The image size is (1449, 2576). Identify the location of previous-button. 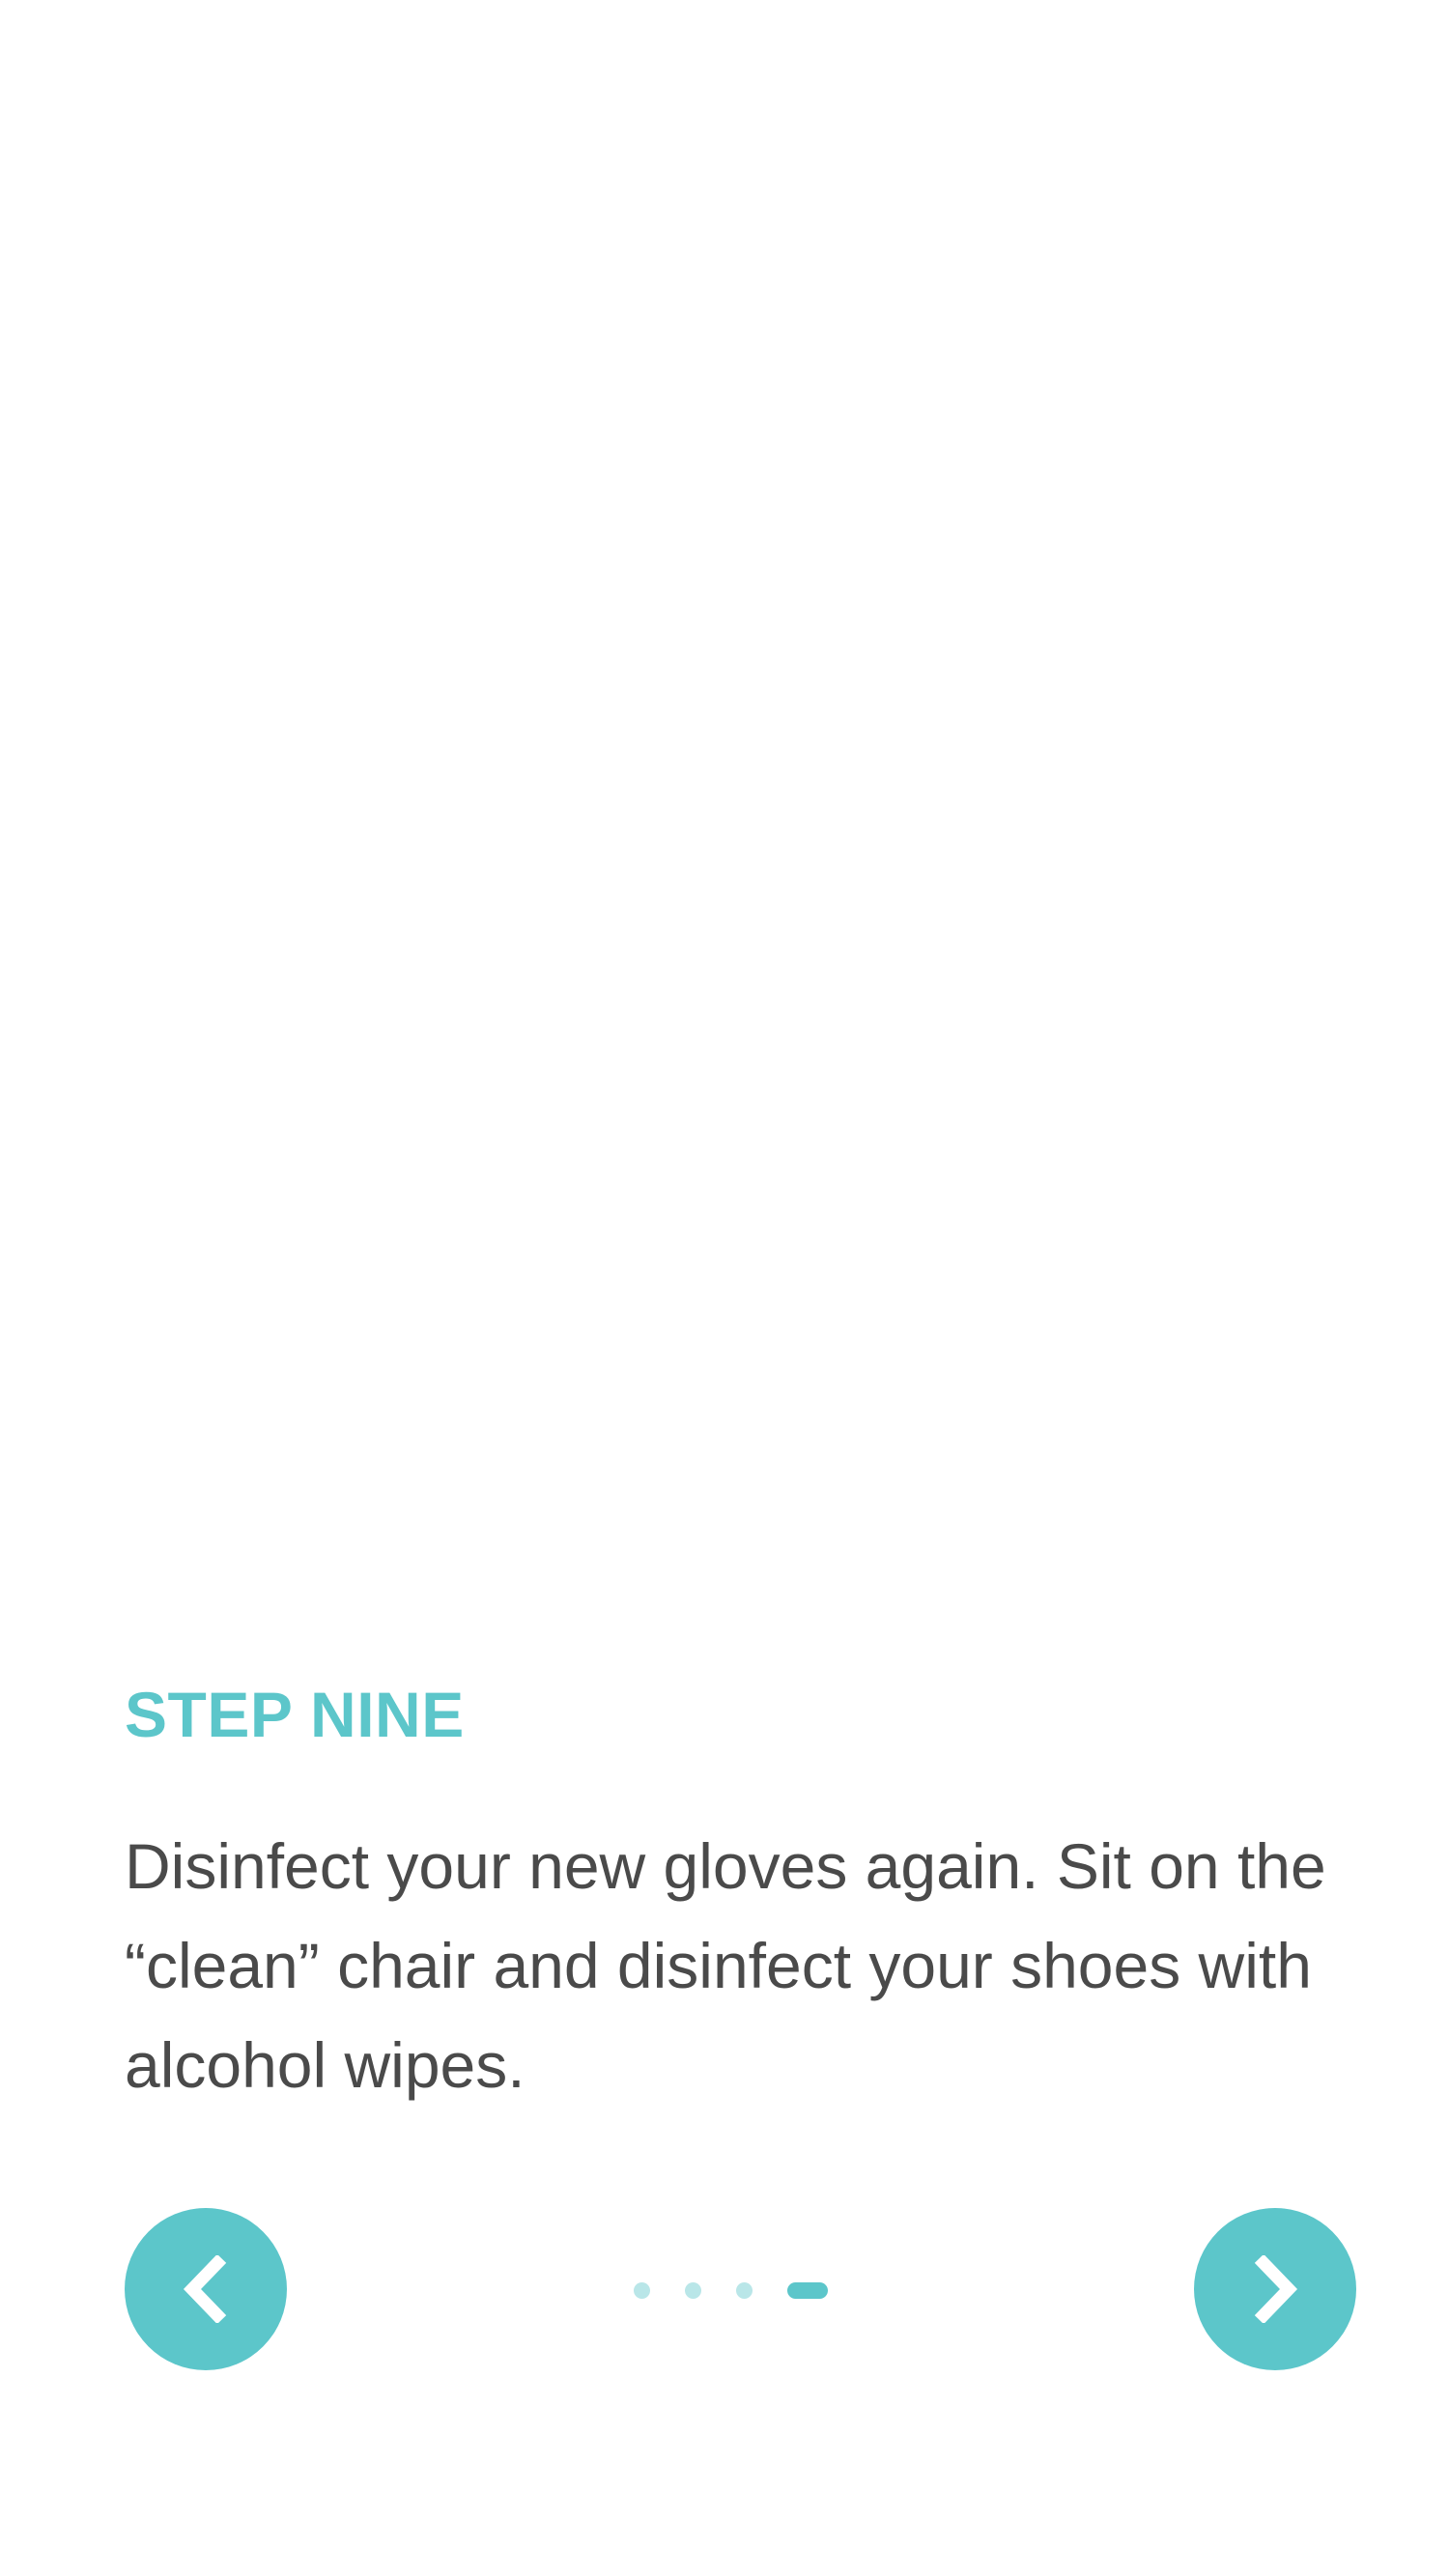
(206, 2289).